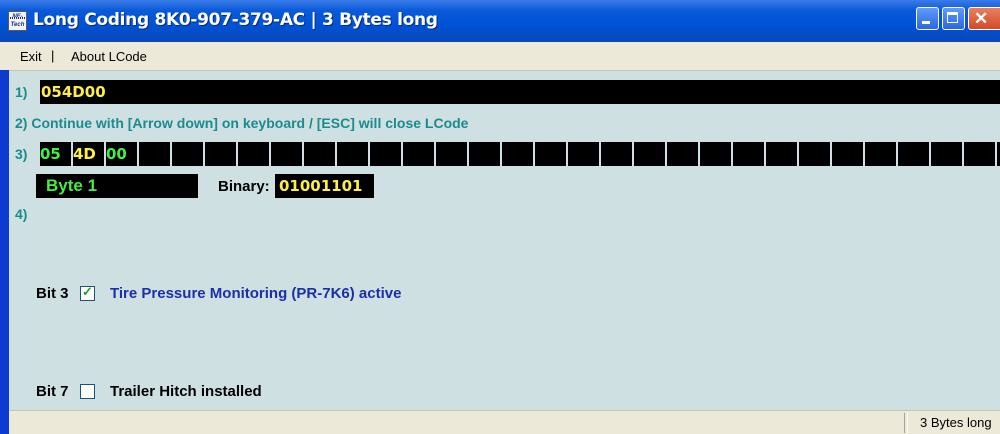 The height and width of the screenshot is (434, 1000). Describe the element at coordinates (926, 22) in the screenshot. I see `minimize-icon` at that location.